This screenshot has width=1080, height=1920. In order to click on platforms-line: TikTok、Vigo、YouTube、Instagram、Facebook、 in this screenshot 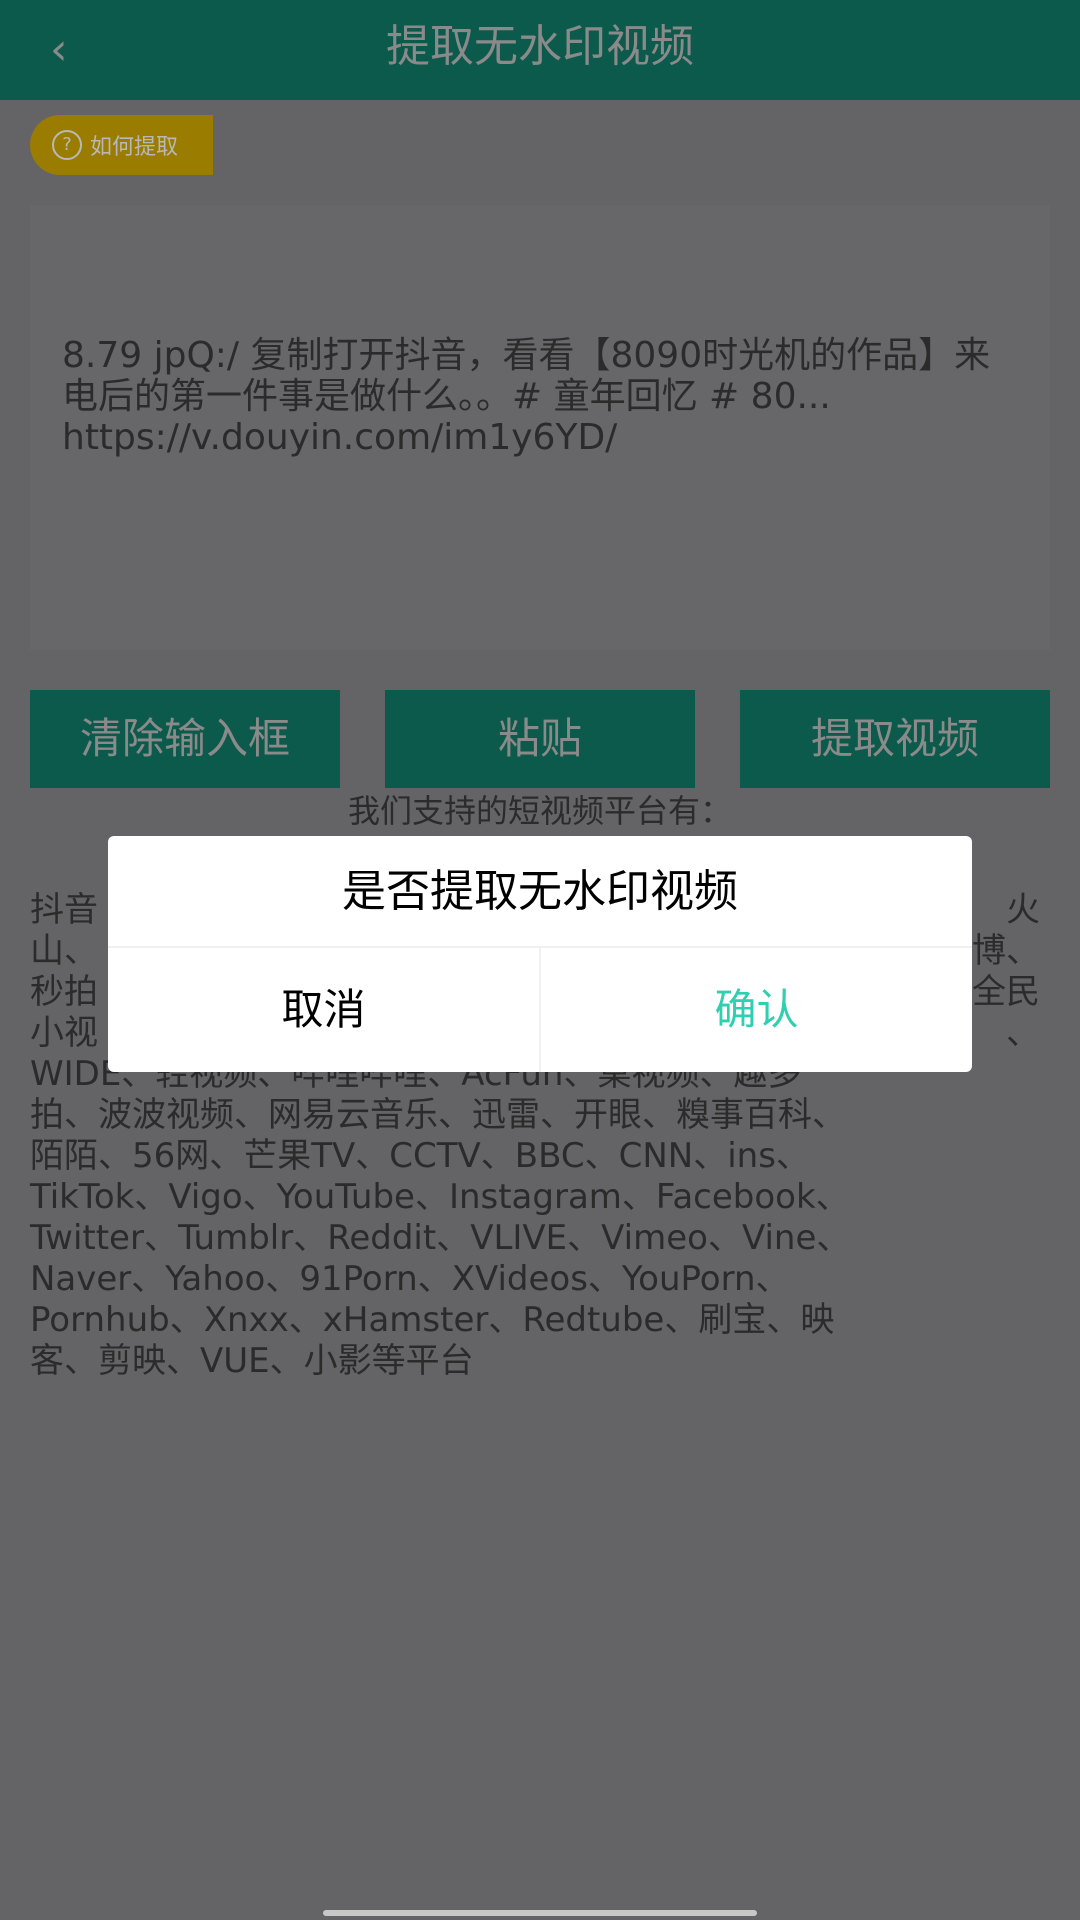, I will do `click(545, 1197)`.